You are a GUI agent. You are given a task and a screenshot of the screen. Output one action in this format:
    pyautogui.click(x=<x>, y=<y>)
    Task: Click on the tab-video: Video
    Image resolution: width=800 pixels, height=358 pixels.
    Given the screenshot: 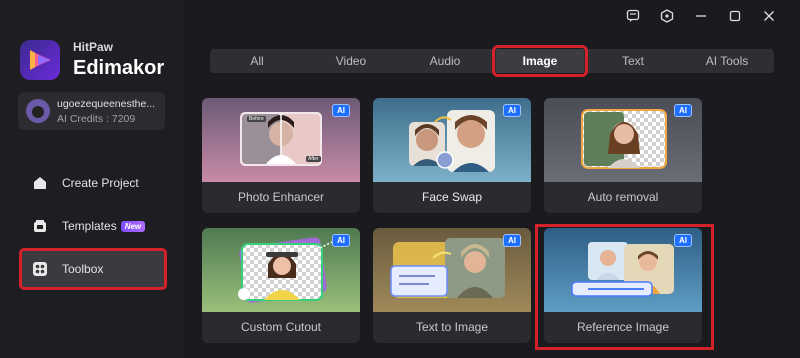 What is the action you would take?
    pyautogui.click(x=351, y=61)
    